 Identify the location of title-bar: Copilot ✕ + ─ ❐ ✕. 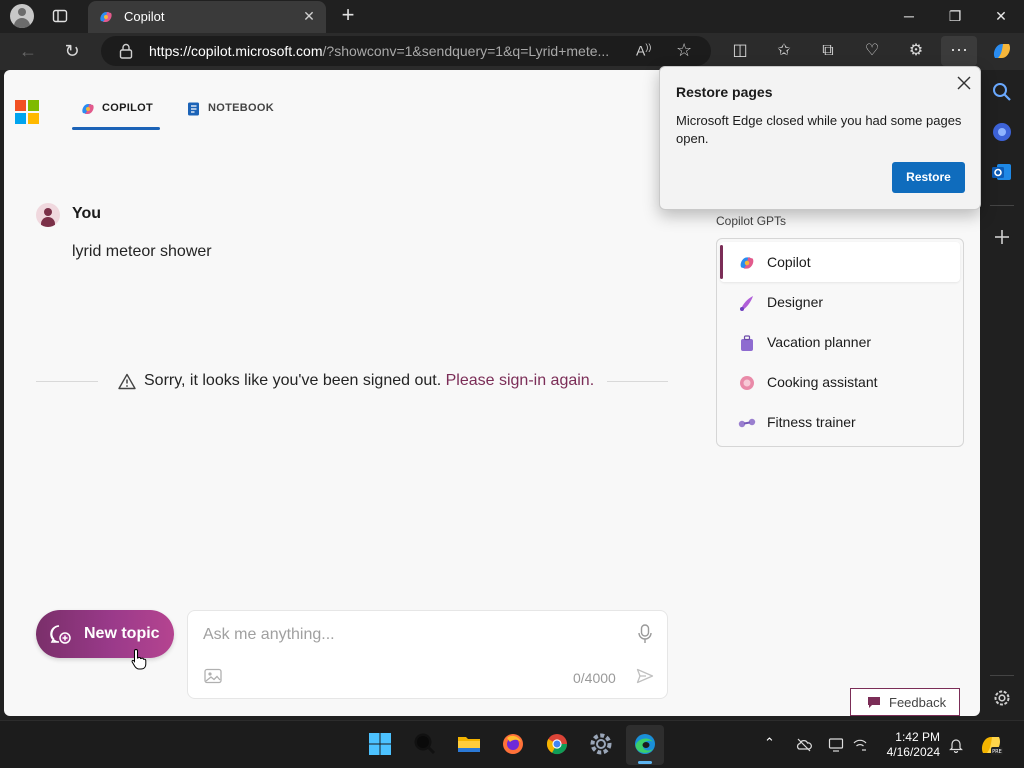
(512, 16).